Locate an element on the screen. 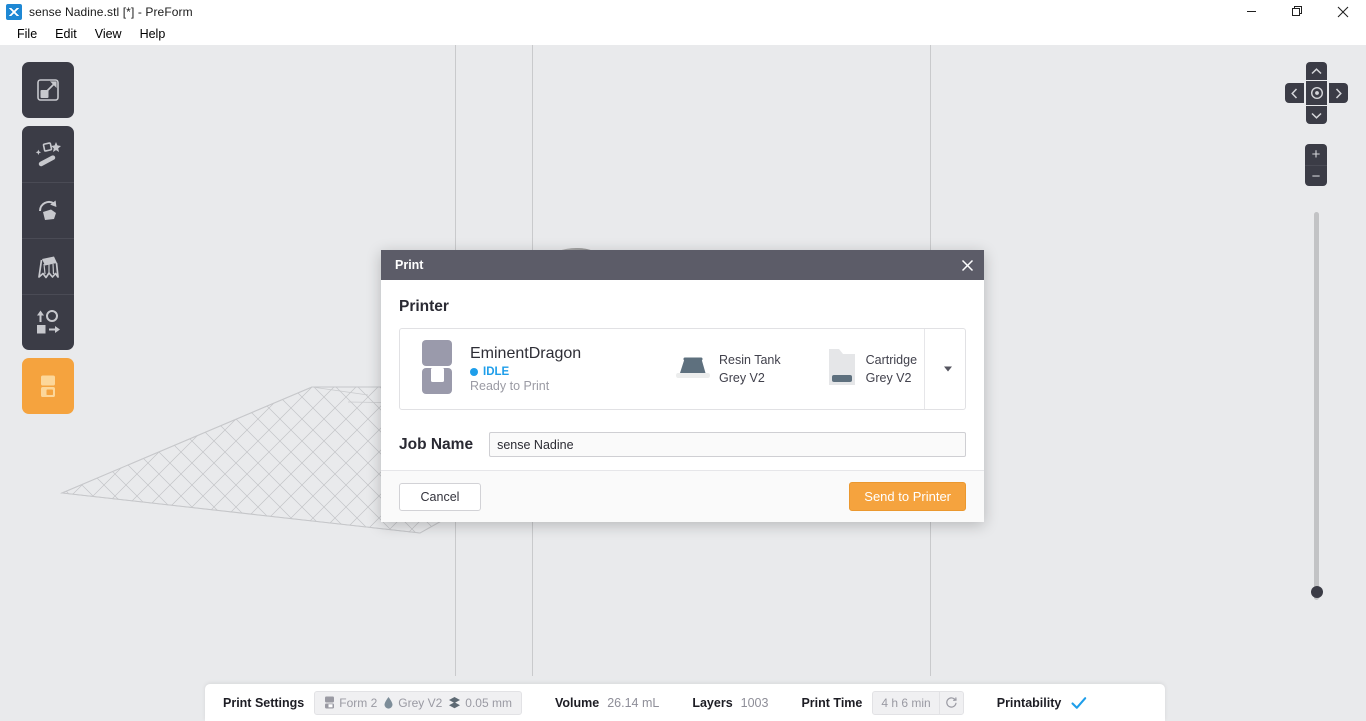 This screenshot has height=721, width=1366. job-name-row: Job Name is located at coordinates (682, 444).